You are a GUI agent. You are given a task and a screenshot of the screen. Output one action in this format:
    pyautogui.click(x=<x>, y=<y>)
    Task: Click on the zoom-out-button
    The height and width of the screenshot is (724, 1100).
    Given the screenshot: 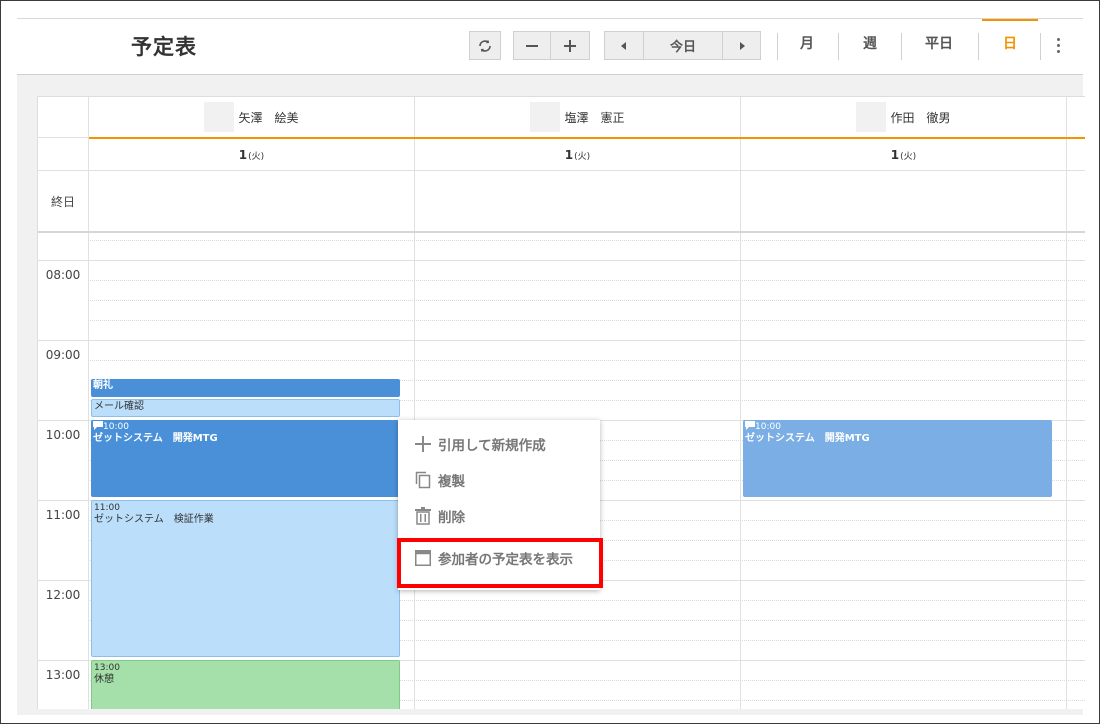 What is the action you would take?
    pyautogui.click(x=532, y=45)
    